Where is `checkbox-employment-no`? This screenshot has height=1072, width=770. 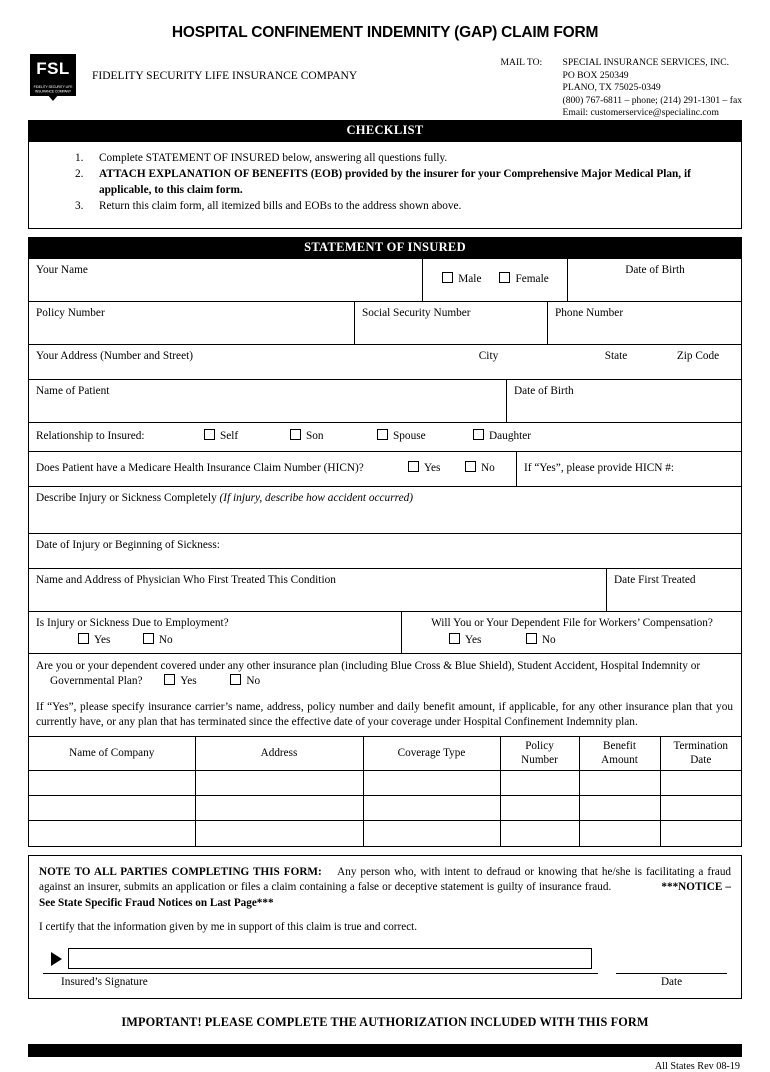 checkbox-employment-no is located at coordinates (148, 638).